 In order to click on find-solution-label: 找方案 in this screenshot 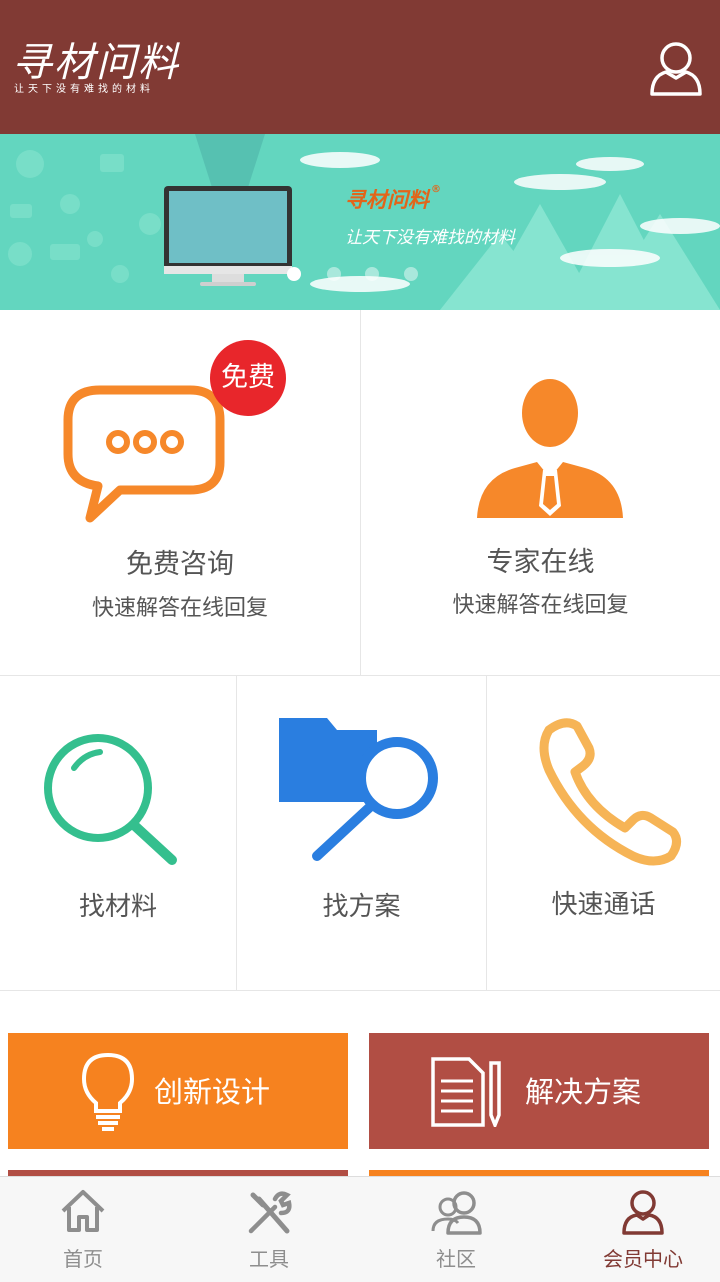, I will do `click(361, 907)`.